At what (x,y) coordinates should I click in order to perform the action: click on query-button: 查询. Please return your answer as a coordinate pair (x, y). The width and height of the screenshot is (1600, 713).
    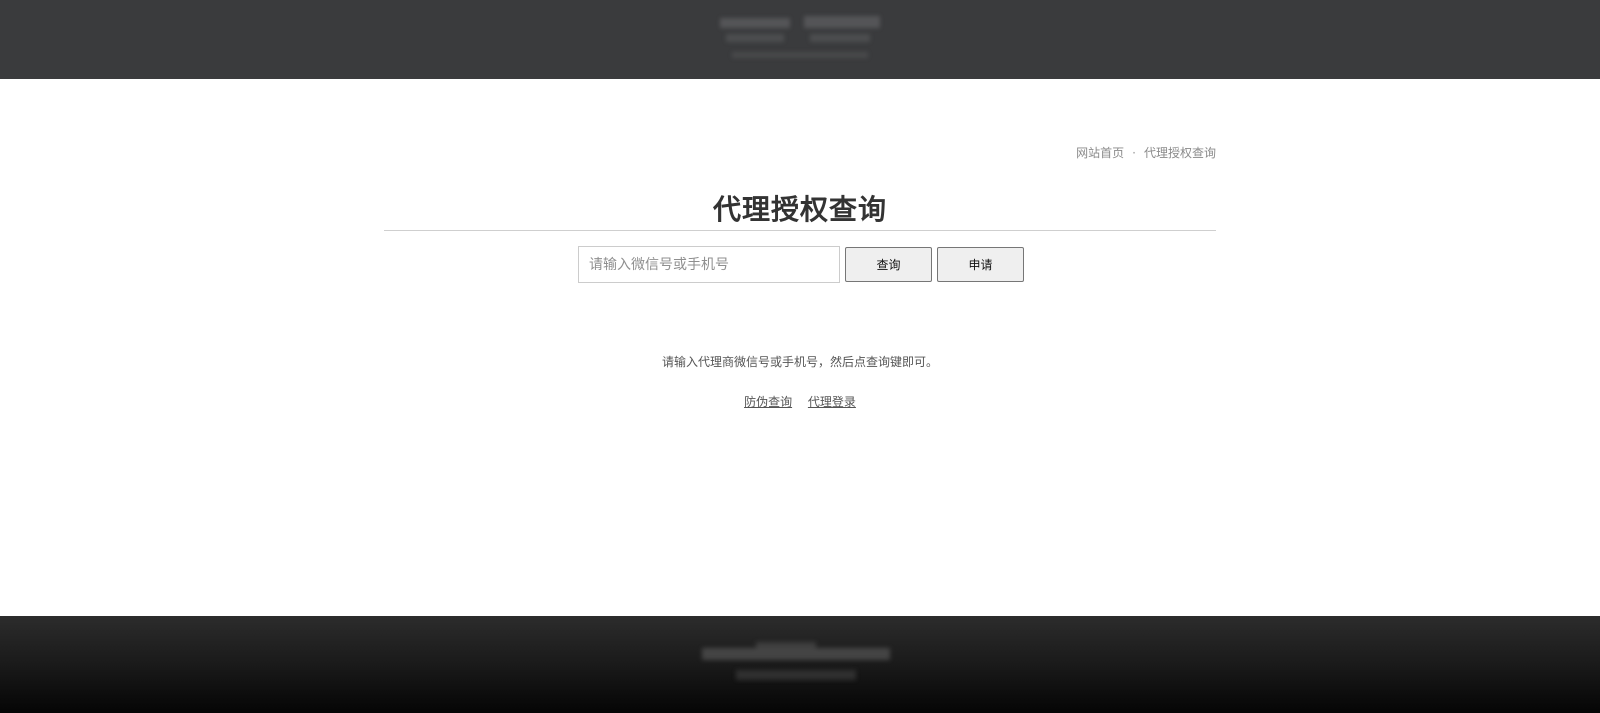
    Looking at the image, I should click on (888, 264).